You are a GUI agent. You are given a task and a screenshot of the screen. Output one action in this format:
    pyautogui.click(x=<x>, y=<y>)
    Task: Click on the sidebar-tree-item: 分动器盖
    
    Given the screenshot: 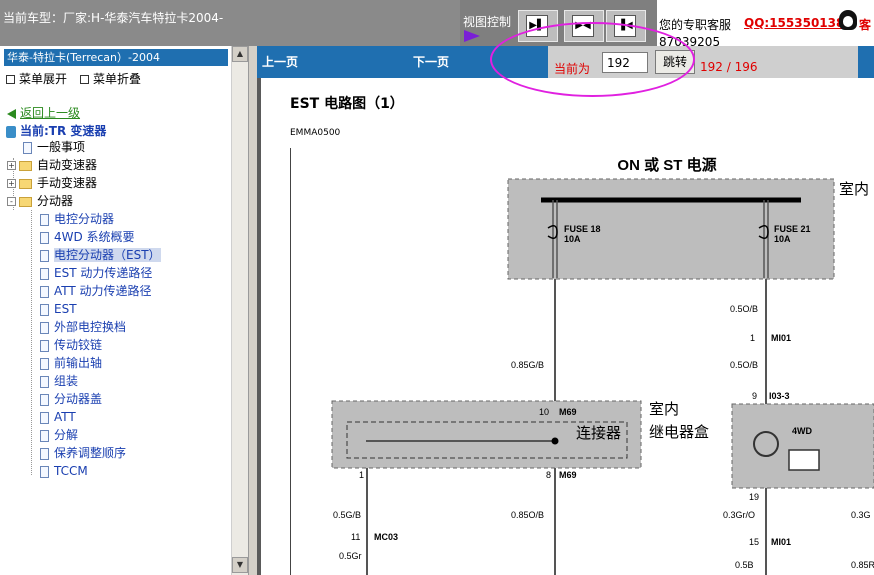 What is the action you would take?
    pyautogui.click(x=71, y=399)
    